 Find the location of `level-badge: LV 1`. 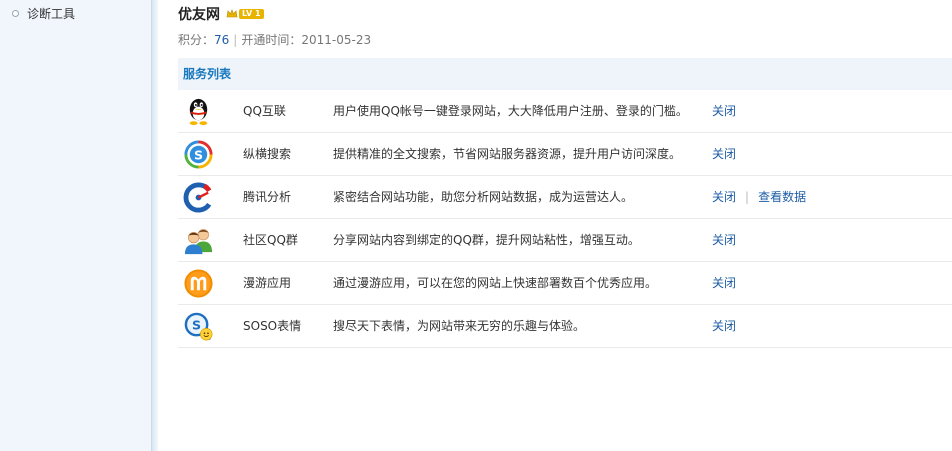

level-badge: LV 1 is located at coordinates (245, 14).